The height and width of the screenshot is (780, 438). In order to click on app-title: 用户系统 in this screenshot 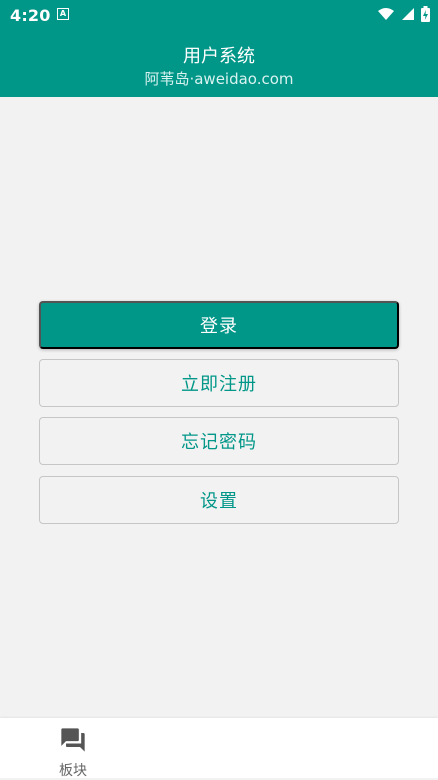, I will do `click(219, 56)`.